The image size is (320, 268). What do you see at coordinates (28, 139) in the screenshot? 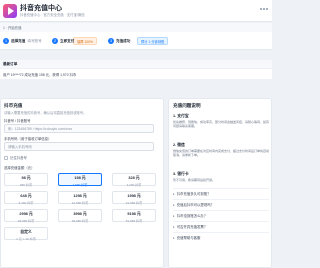
I see `phone-label: 手机号码（用于接收订单信息）` at bounding box center [28, 139].